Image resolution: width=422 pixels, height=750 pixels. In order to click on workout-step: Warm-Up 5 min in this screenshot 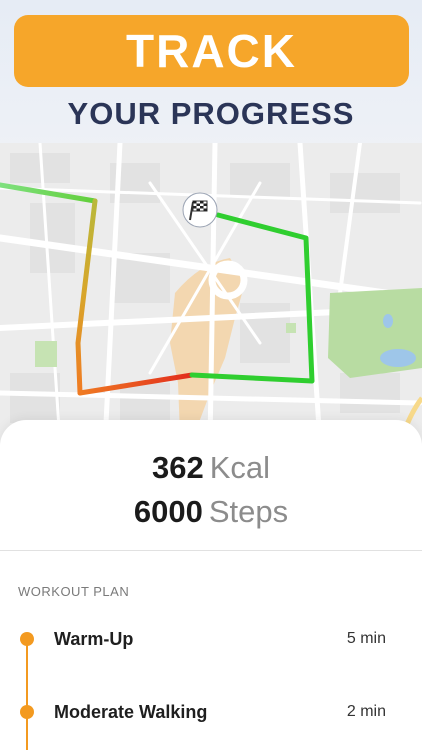, I will do `click(211, 639)`.